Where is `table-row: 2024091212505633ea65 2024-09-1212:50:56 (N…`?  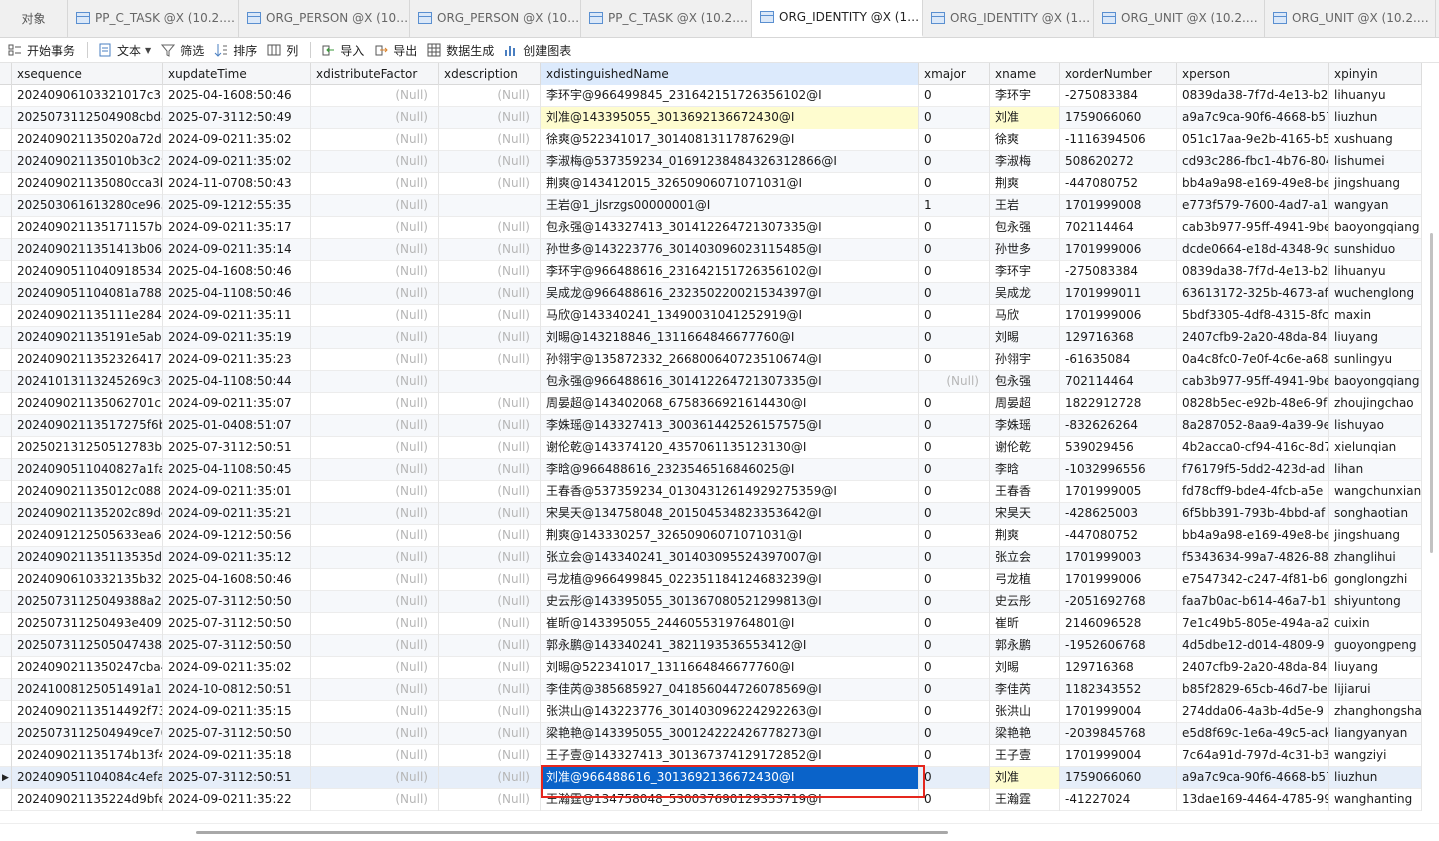
table-row: 2024091212505633ea65 2024-09-1212:50:56 (N… is located at coordinates (711, 536).